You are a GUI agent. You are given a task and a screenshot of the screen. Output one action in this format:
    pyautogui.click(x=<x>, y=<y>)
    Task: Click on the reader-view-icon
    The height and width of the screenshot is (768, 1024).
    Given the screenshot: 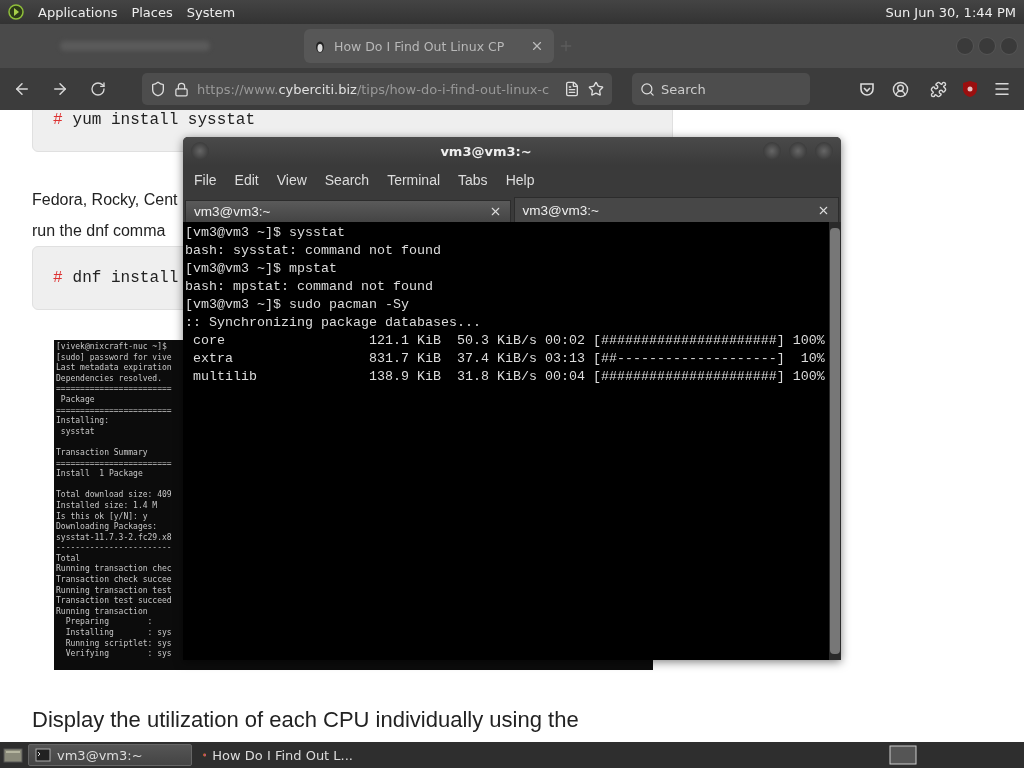 What is the action you would take?
    pyautogui.click(x=572, y=89)
    